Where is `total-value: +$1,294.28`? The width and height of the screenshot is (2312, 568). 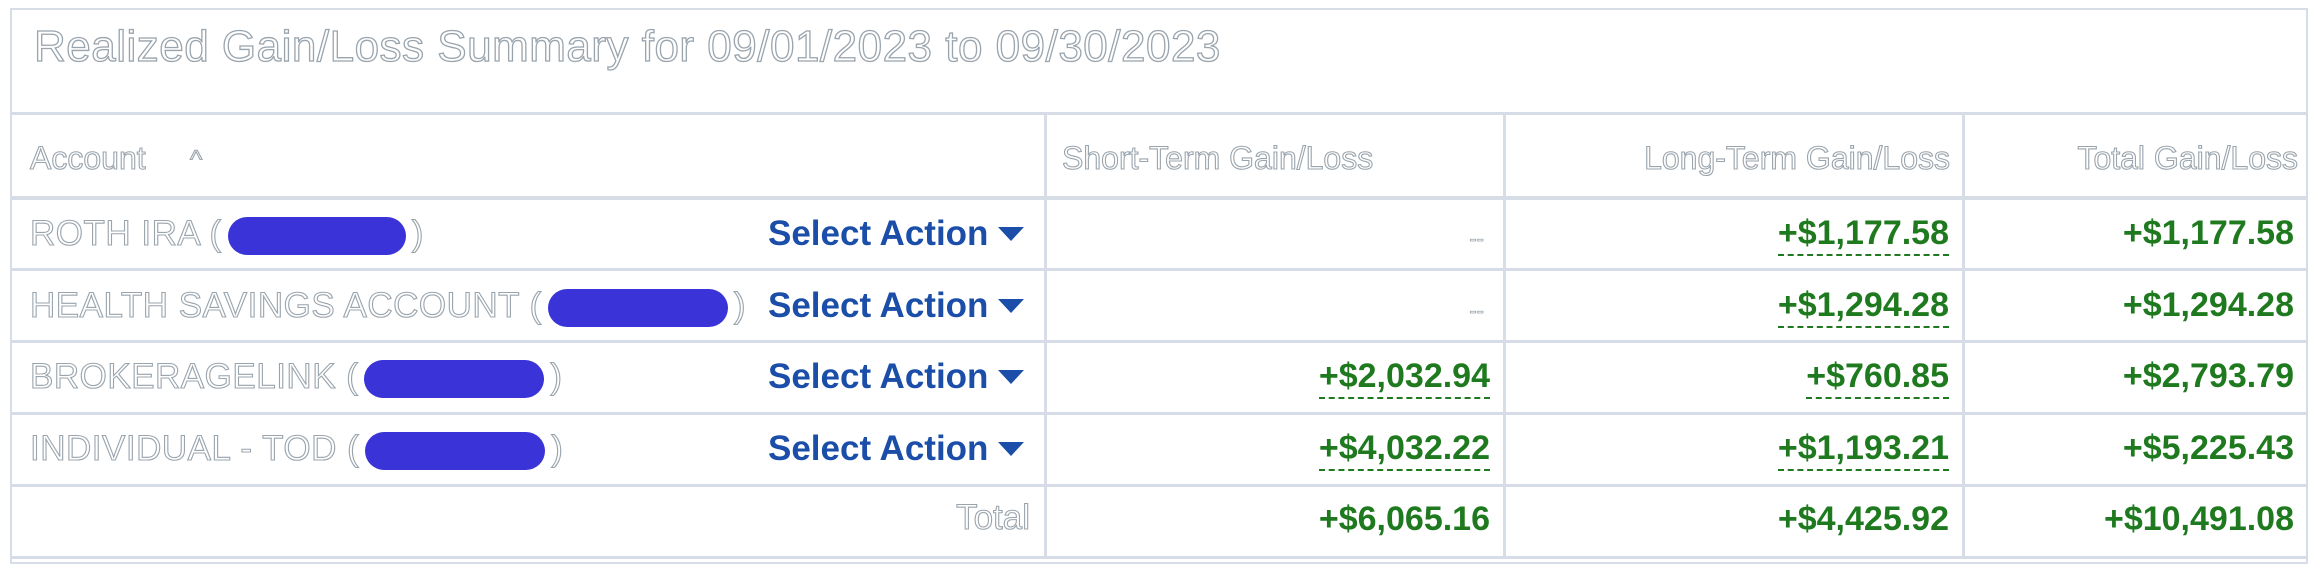
total-value: +$1,294.28 is located at coordinates (2208, 305).